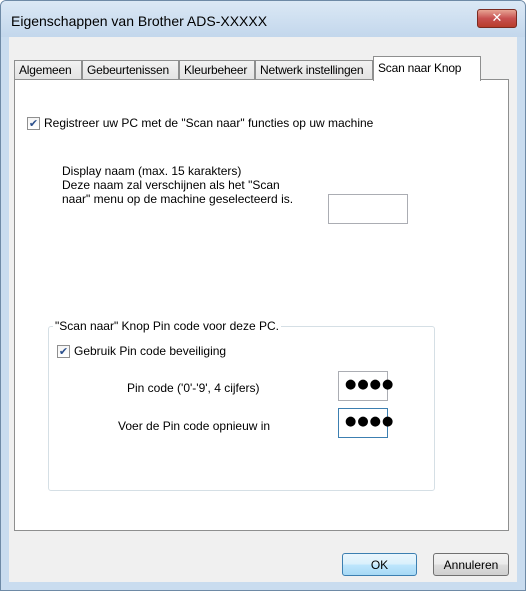 The width and height of the screenshot is (528, 593). I want to click on tab-kleurbeheer: Kleurbeheer, so click(217, 70).